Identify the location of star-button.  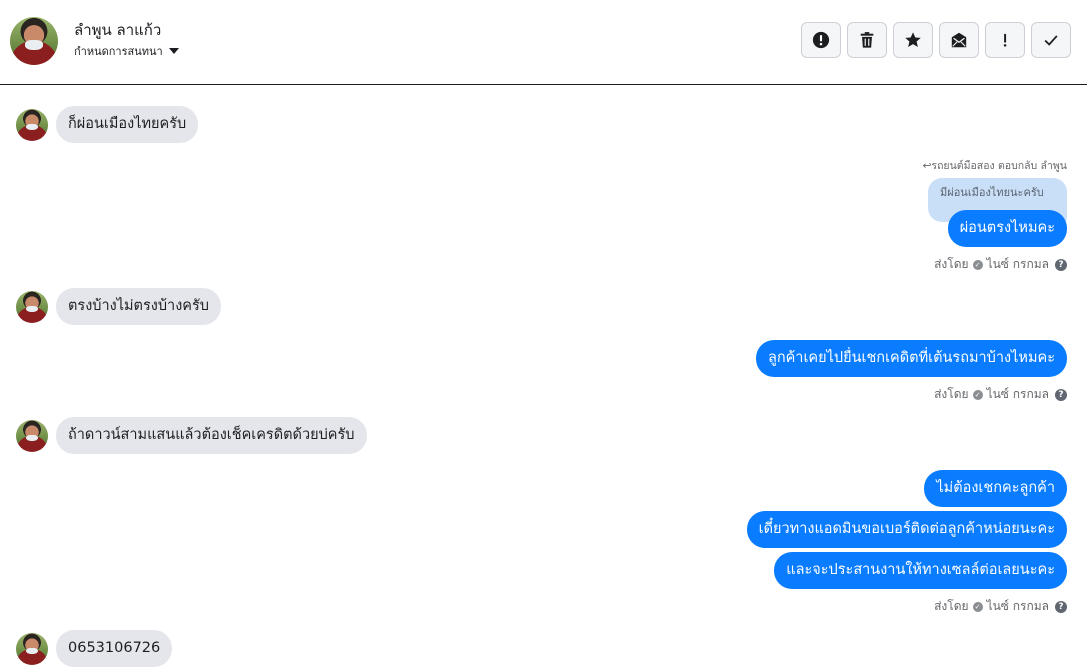
(913, 40).